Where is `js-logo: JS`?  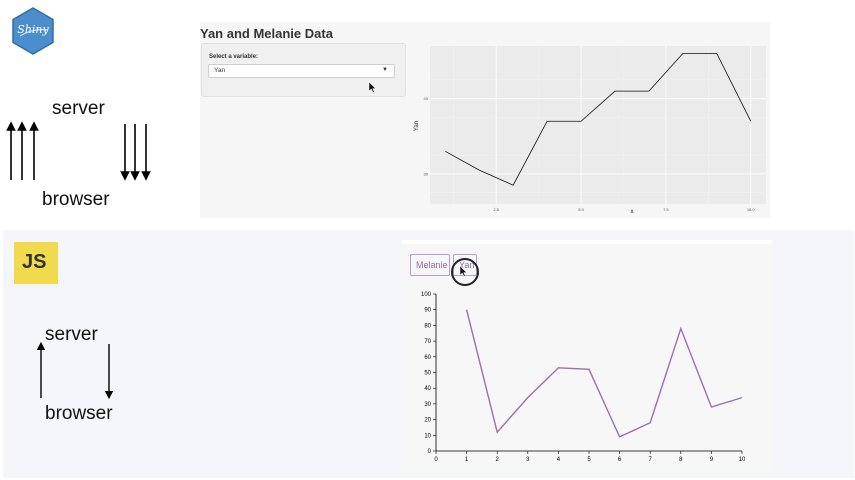
js-logo: JS is located at coordinates (36, 263).